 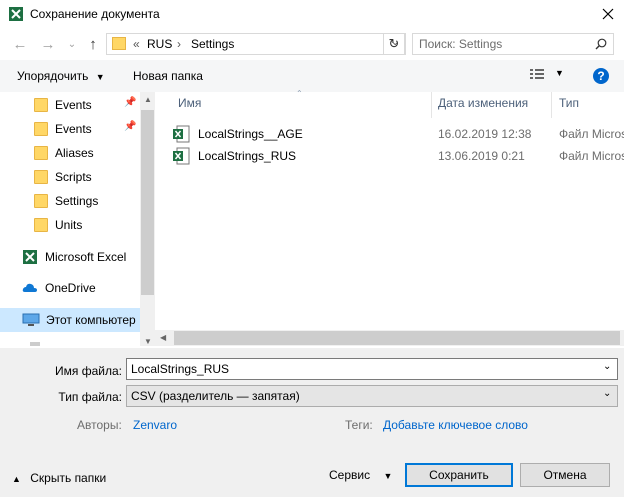 I want to click on refresh-button: ↻, so click(x=394, y=44).